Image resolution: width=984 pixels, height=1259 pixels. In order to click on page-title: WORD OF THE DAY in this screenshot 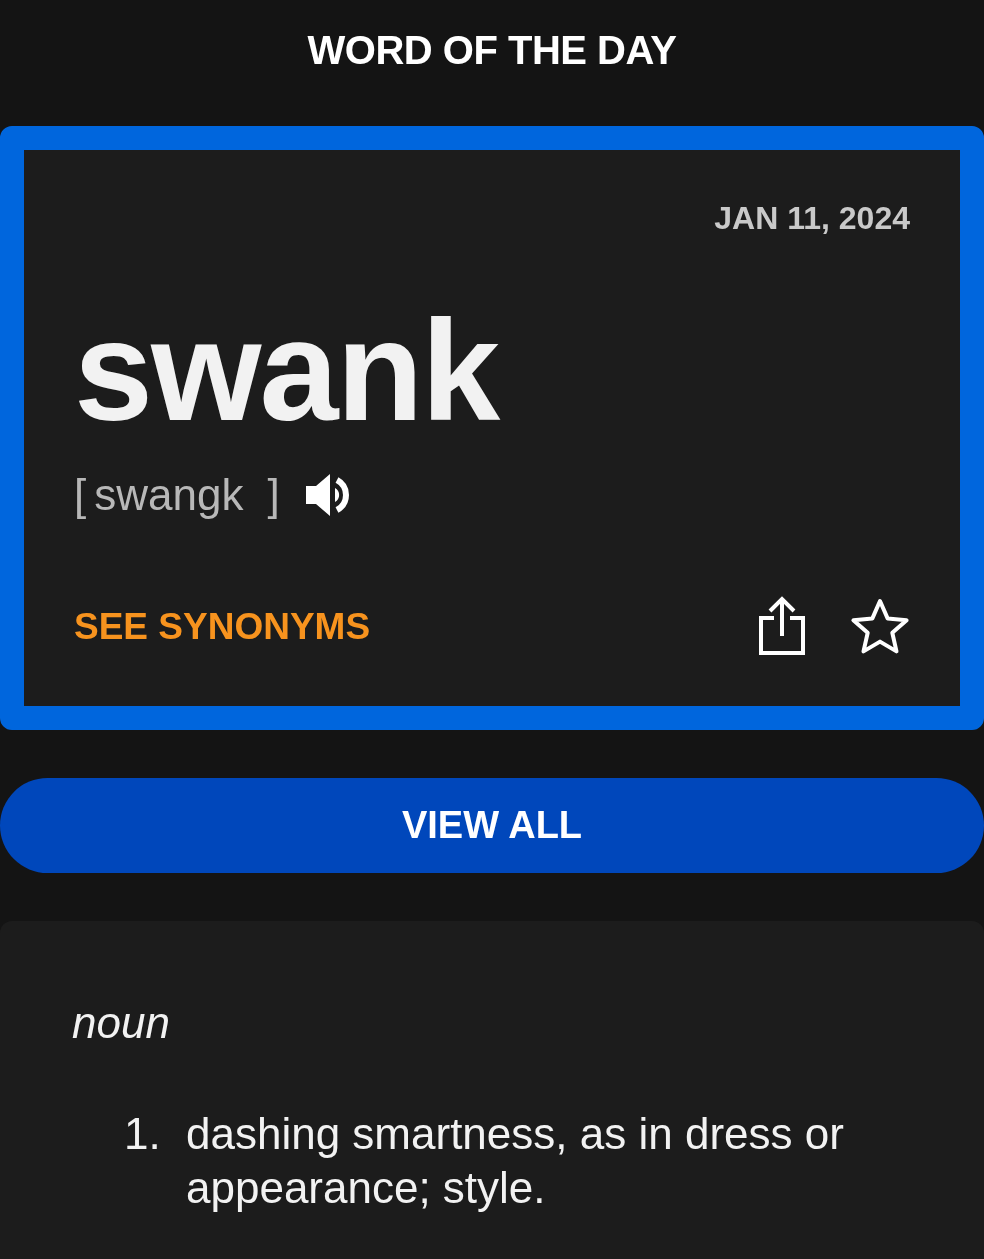, I will do `click(492, 50)`.